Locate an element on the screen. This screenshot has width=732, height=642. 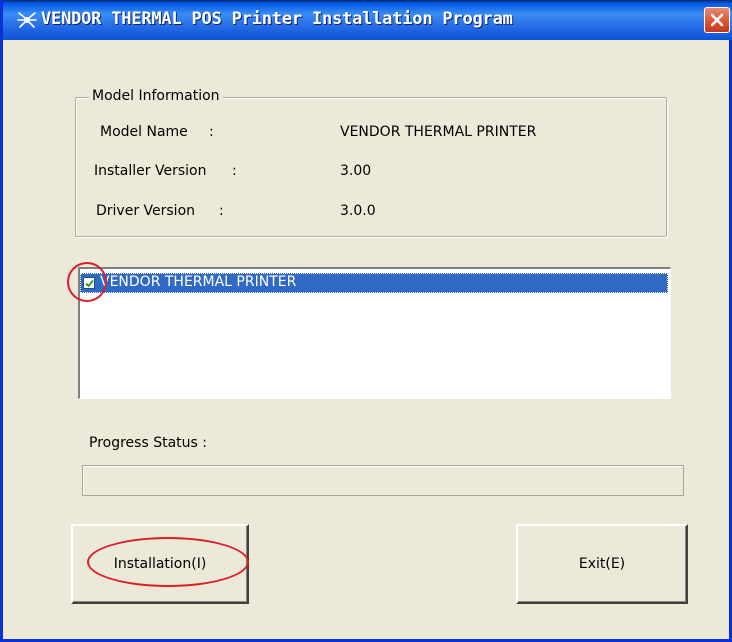
close-button is located at coordinates (717, 20).